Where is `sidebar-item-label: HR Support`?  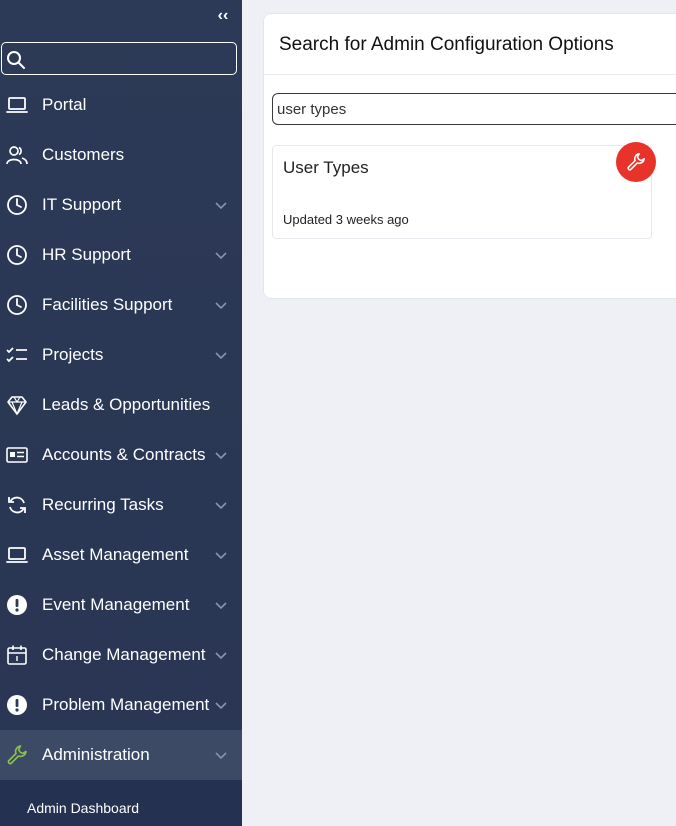 sidebar-item-label: HR Support is located at coordinates (86, 254).